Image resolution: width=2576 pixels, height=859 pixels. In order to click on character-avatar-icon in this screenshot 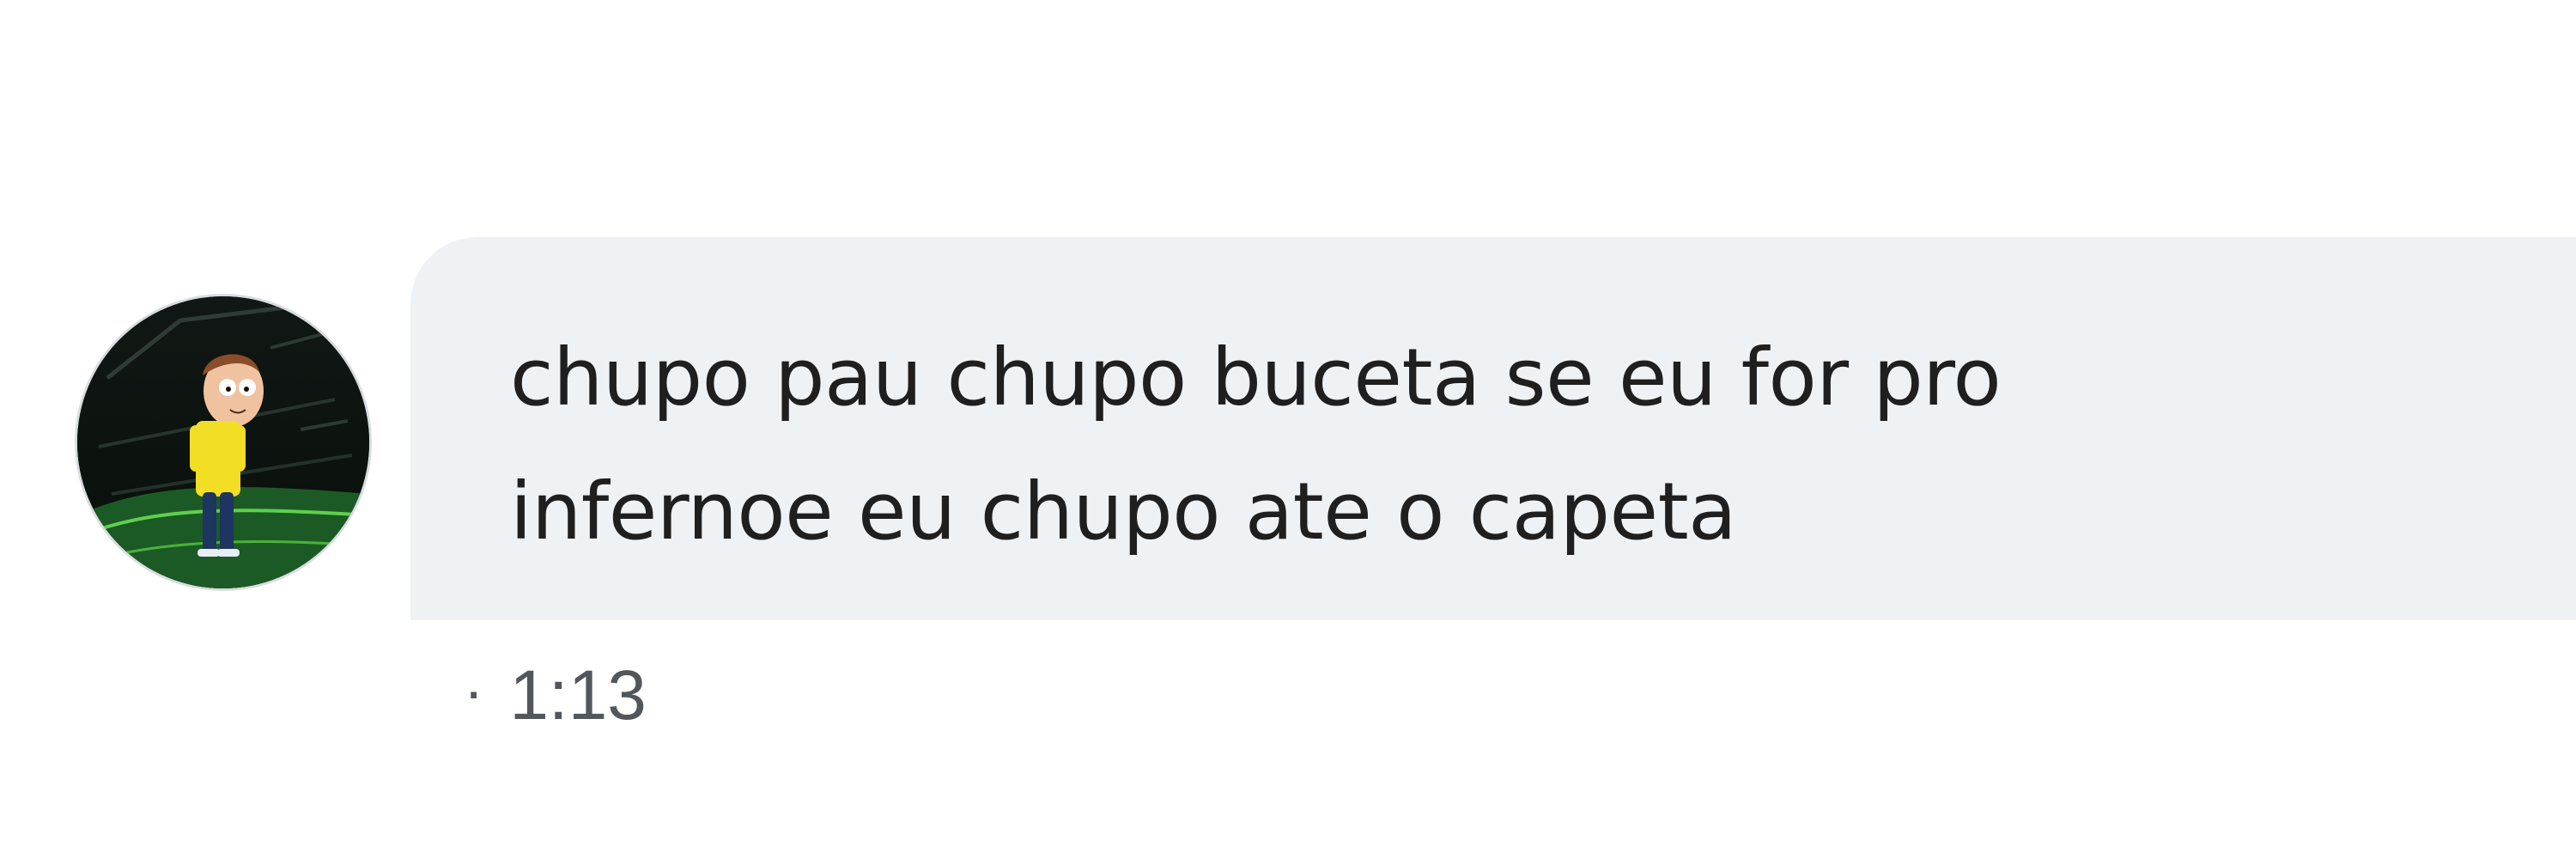, I will do `click(223, 442)`.